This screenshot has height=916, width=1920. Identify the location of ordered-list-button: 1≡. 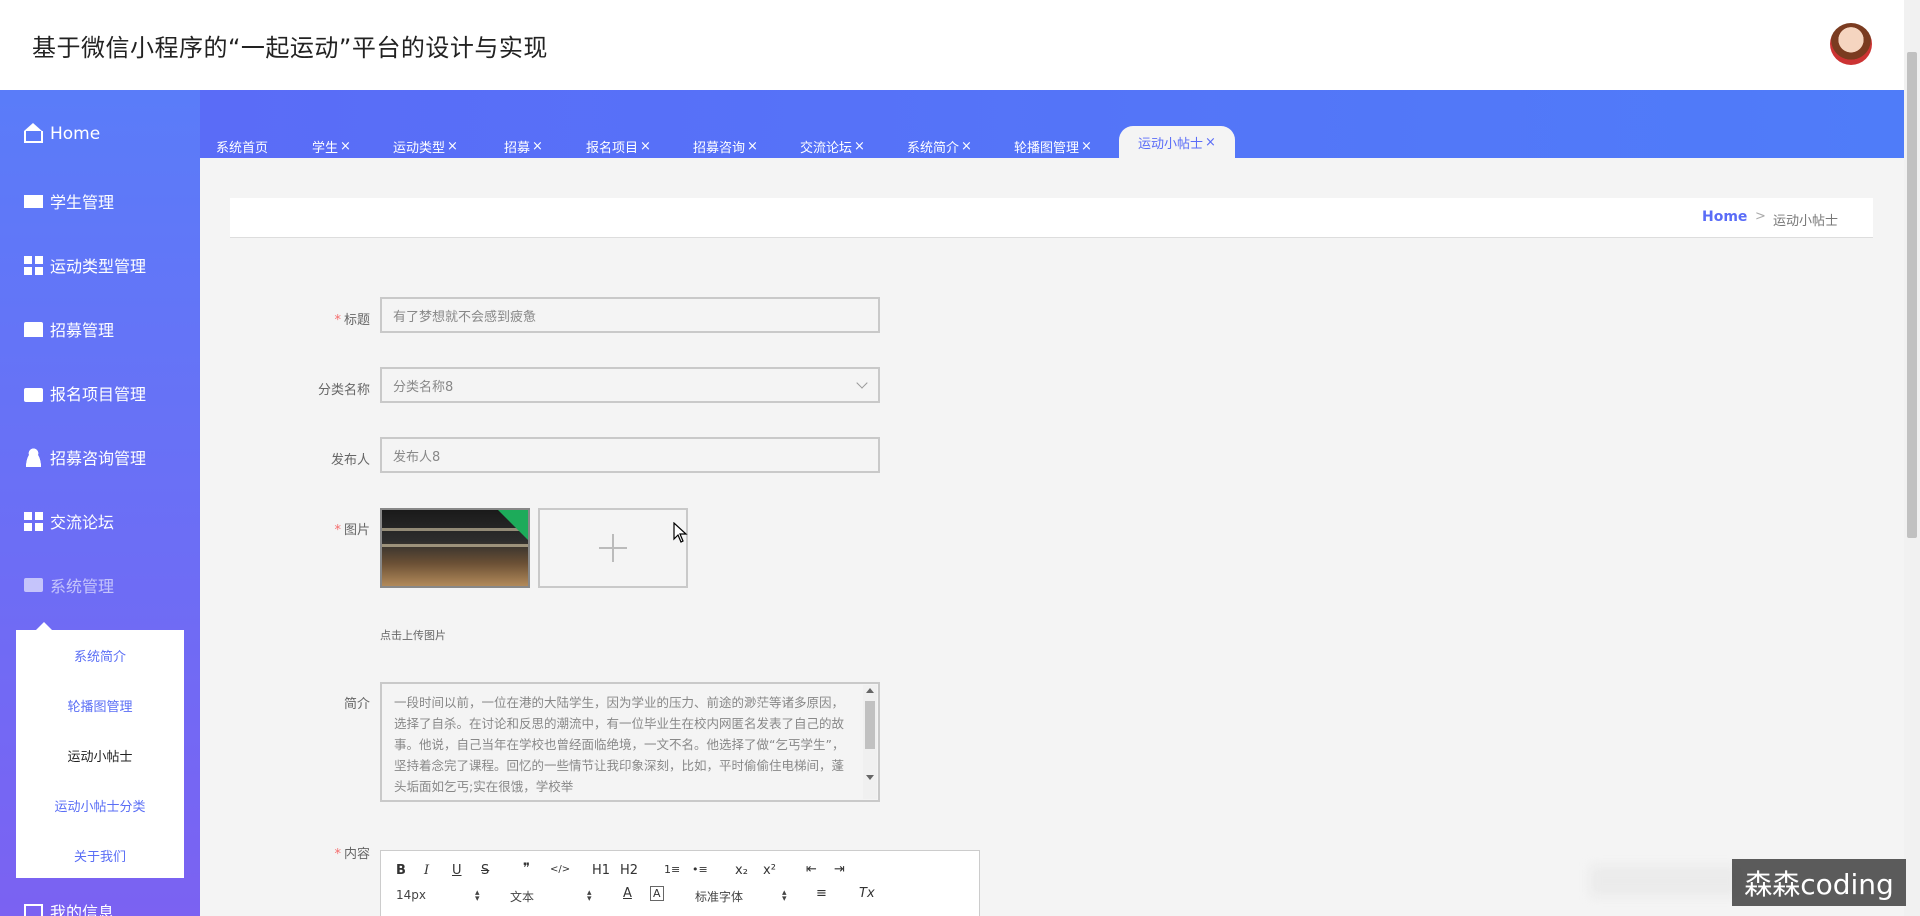
(672, 869).